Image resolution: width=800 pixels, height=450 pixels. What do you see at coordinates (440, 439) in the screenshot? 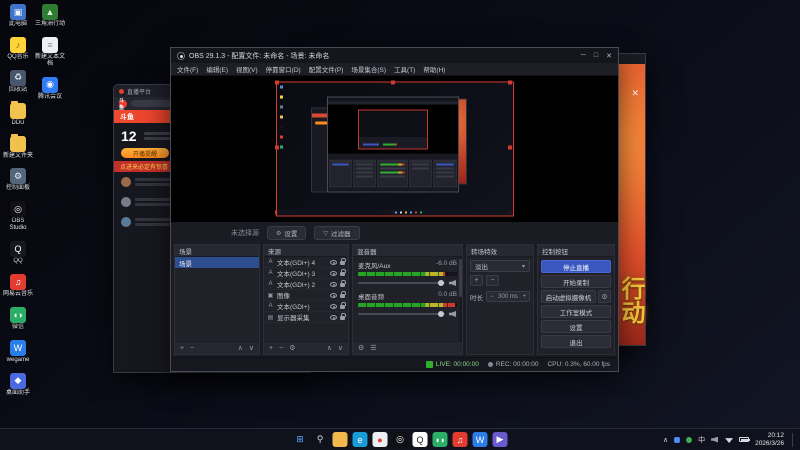
I see `taskbar-wechat-icon: ◖◗` at bounding box center [440, 439].